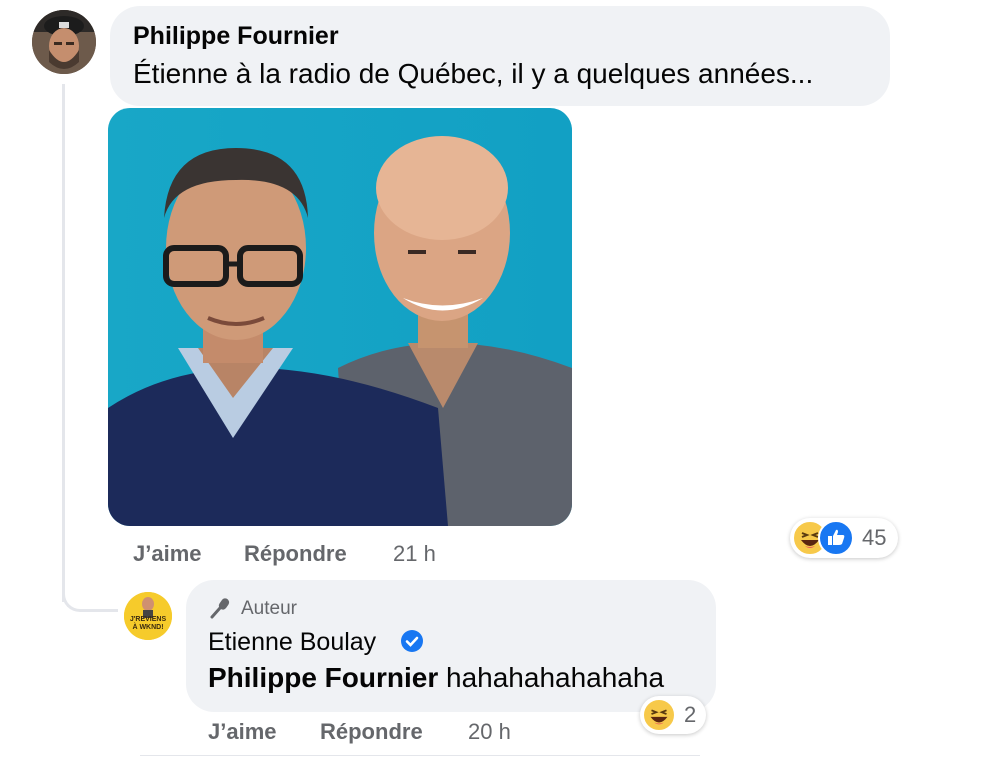  Describe the element at coordinates (489, 732) in the screenshot. I see `reply-timestamp: 20 h` at that location.